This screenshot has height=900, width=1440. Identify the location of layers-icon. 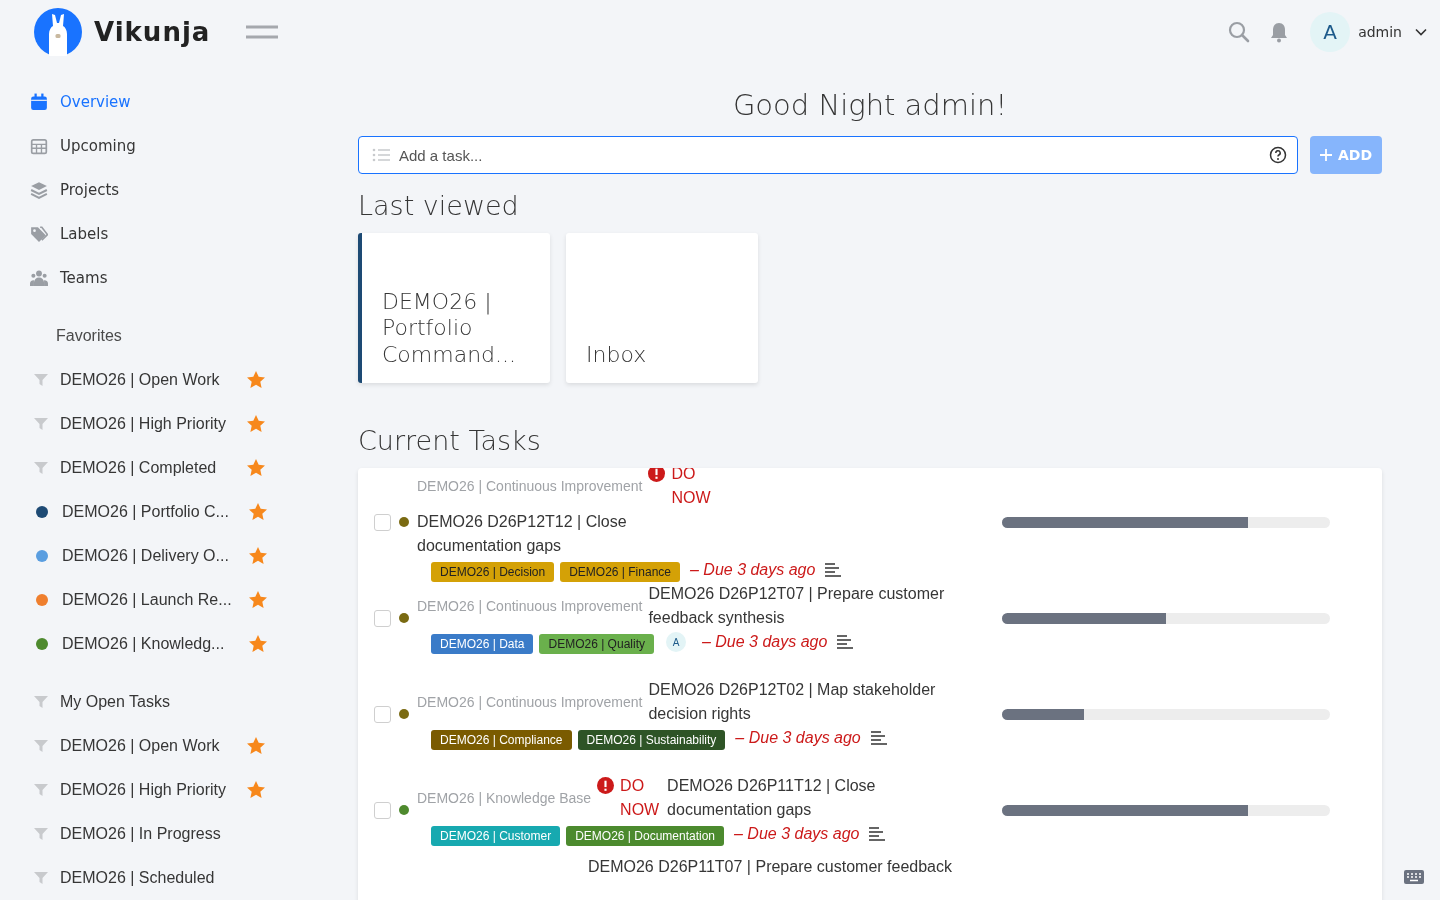
(39, 190).